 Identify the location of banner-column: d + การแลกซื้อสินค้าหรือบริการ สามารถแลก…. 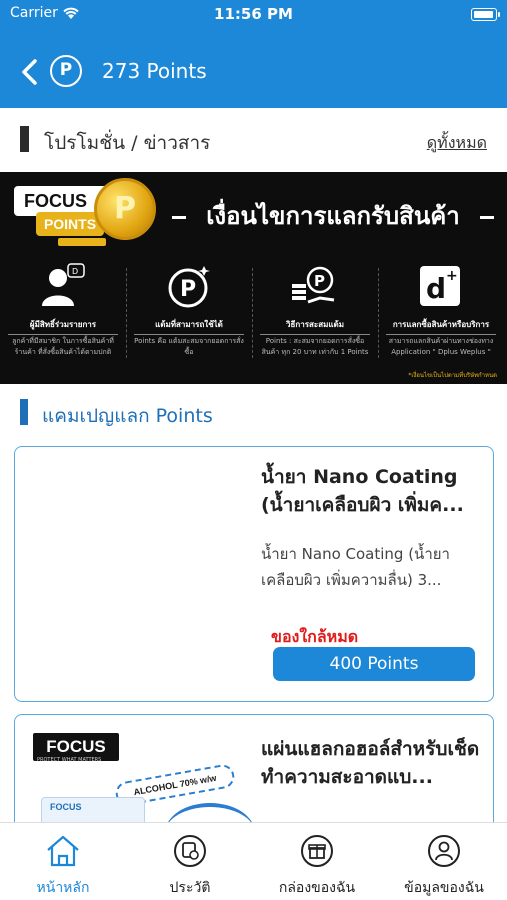
(440, 314).